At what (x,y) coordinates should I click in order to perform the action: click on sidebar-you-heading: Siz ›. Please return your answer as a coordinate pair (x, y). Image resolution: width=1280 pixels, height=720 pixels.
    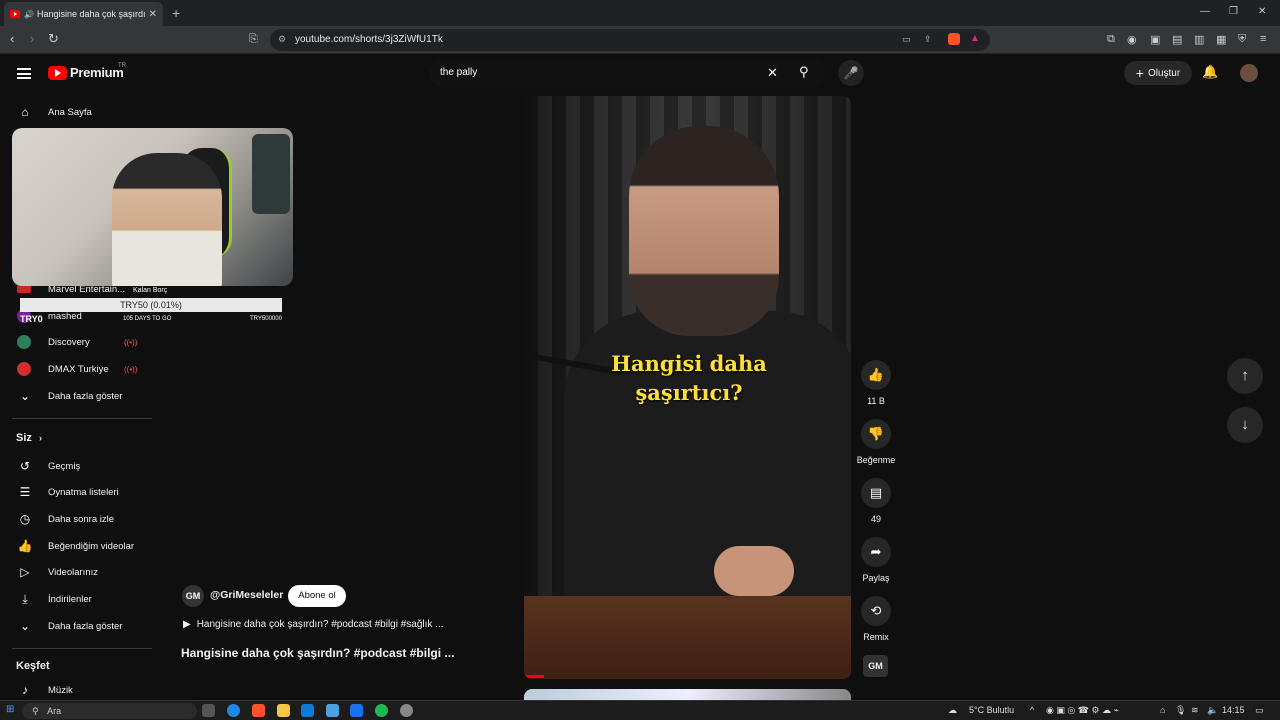
    Looking at the image, I should click on (29, 438).